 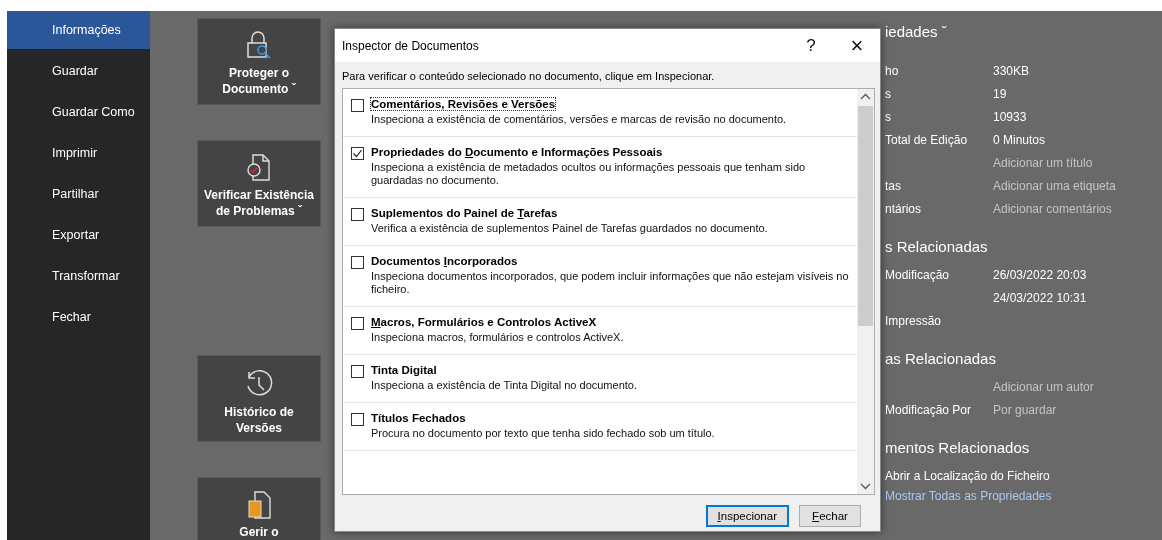 I want to click on section-heading: as Relacionadas, so click(x=941, y=358).